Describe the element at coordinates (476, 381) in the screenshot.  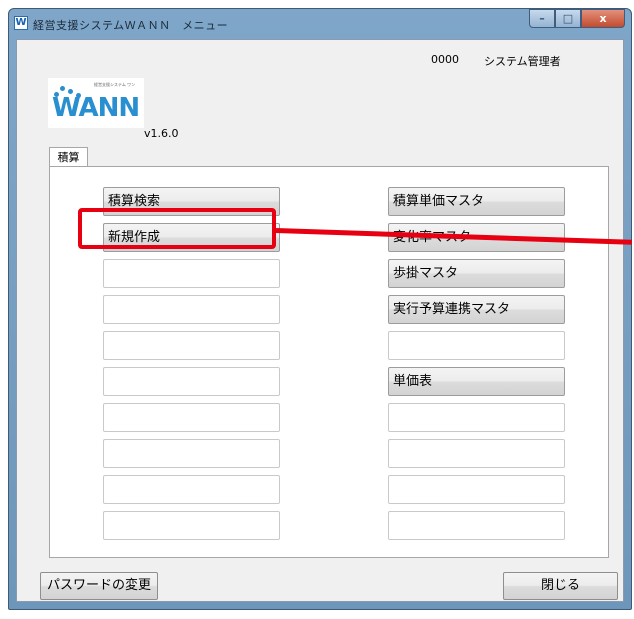
I see `unit-price-table-button: 単価表` at that location.